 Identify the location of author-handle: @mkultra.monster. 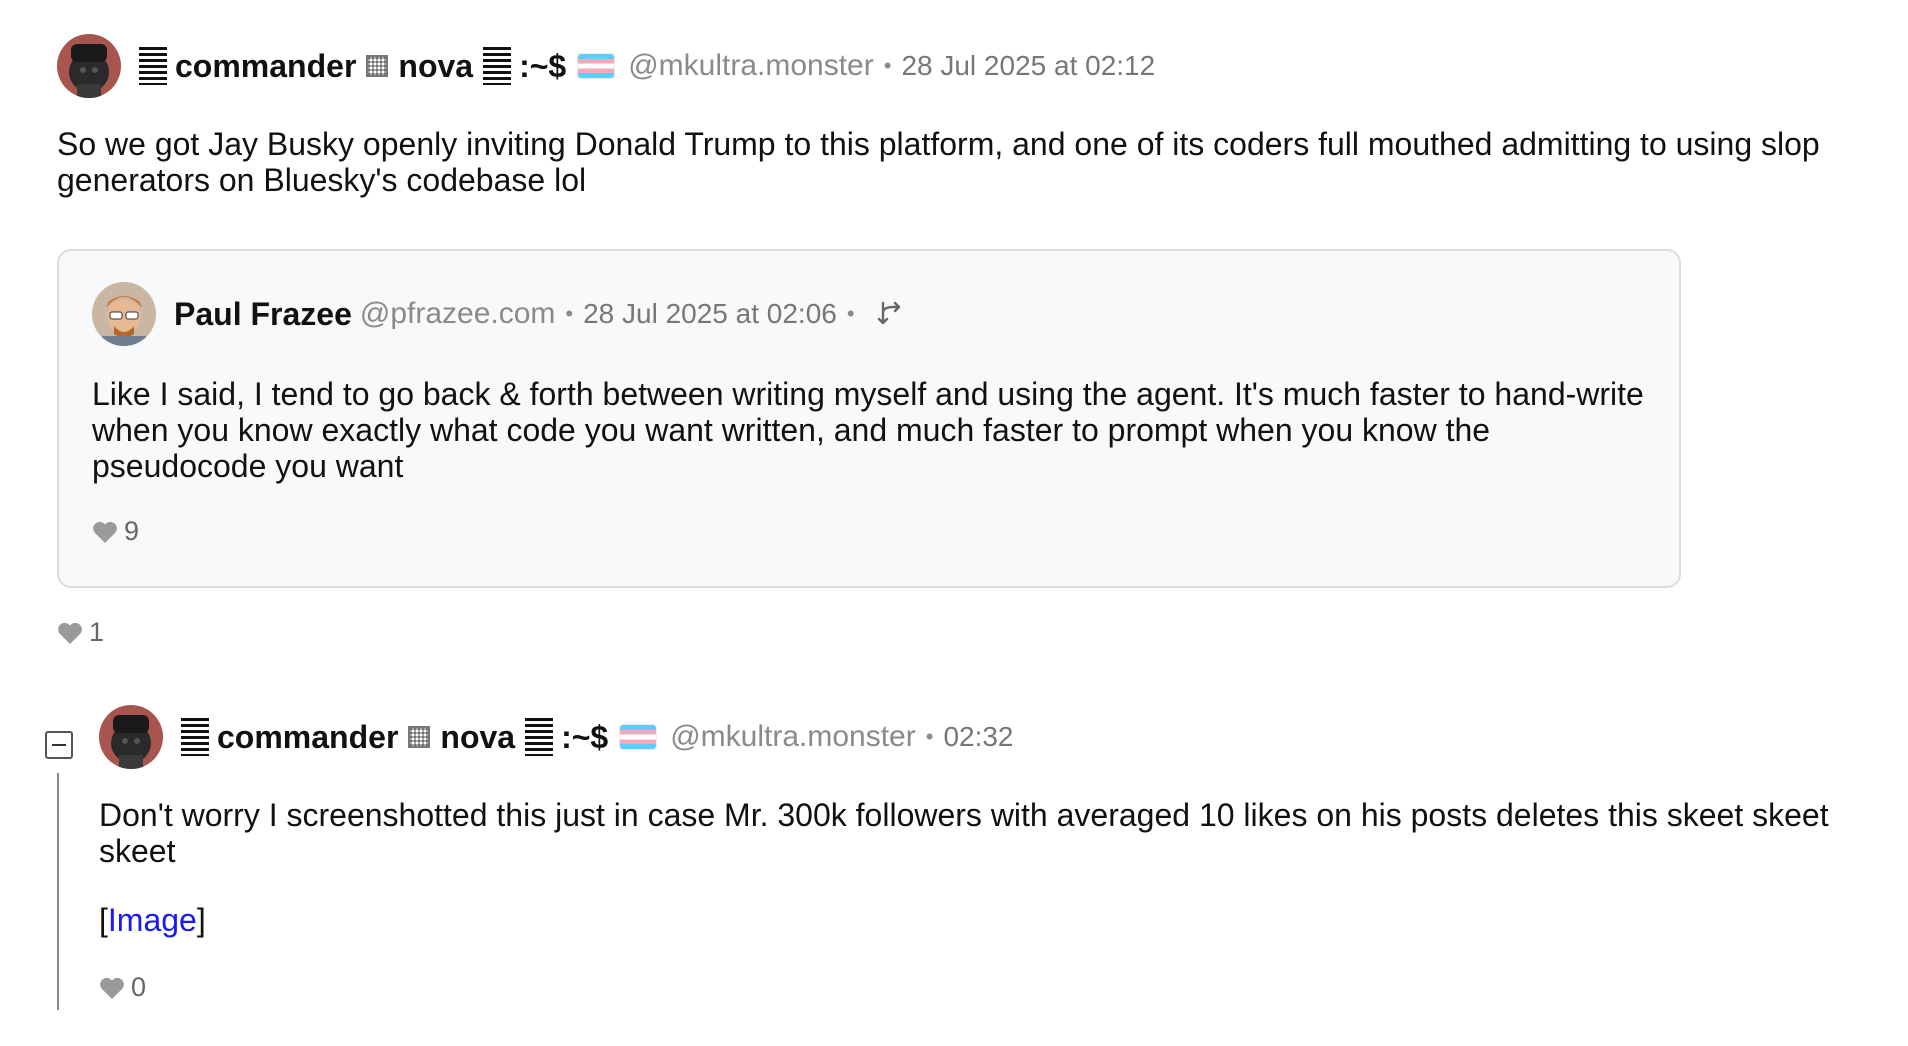
(751, 66).